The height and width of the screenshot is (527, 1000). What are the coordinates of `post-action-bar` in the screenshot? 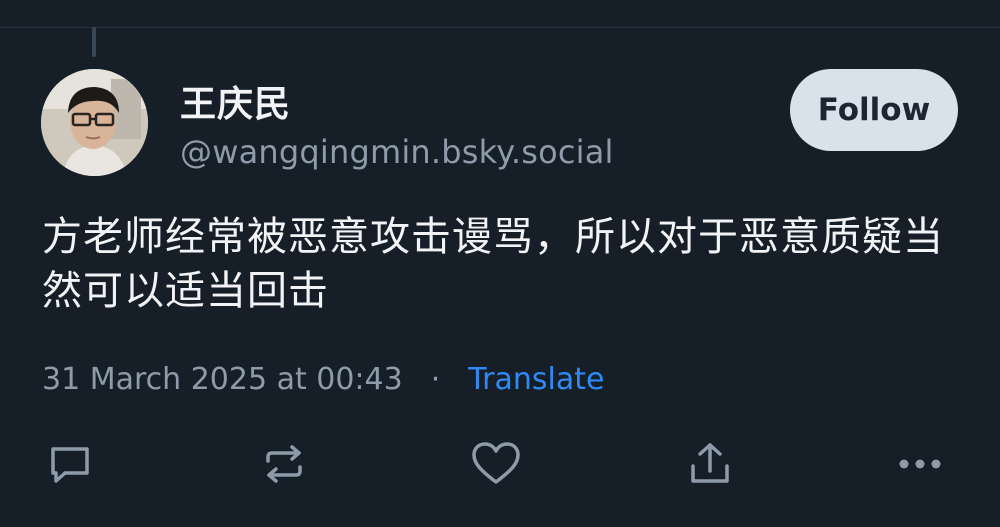 It's located at (500, 465).